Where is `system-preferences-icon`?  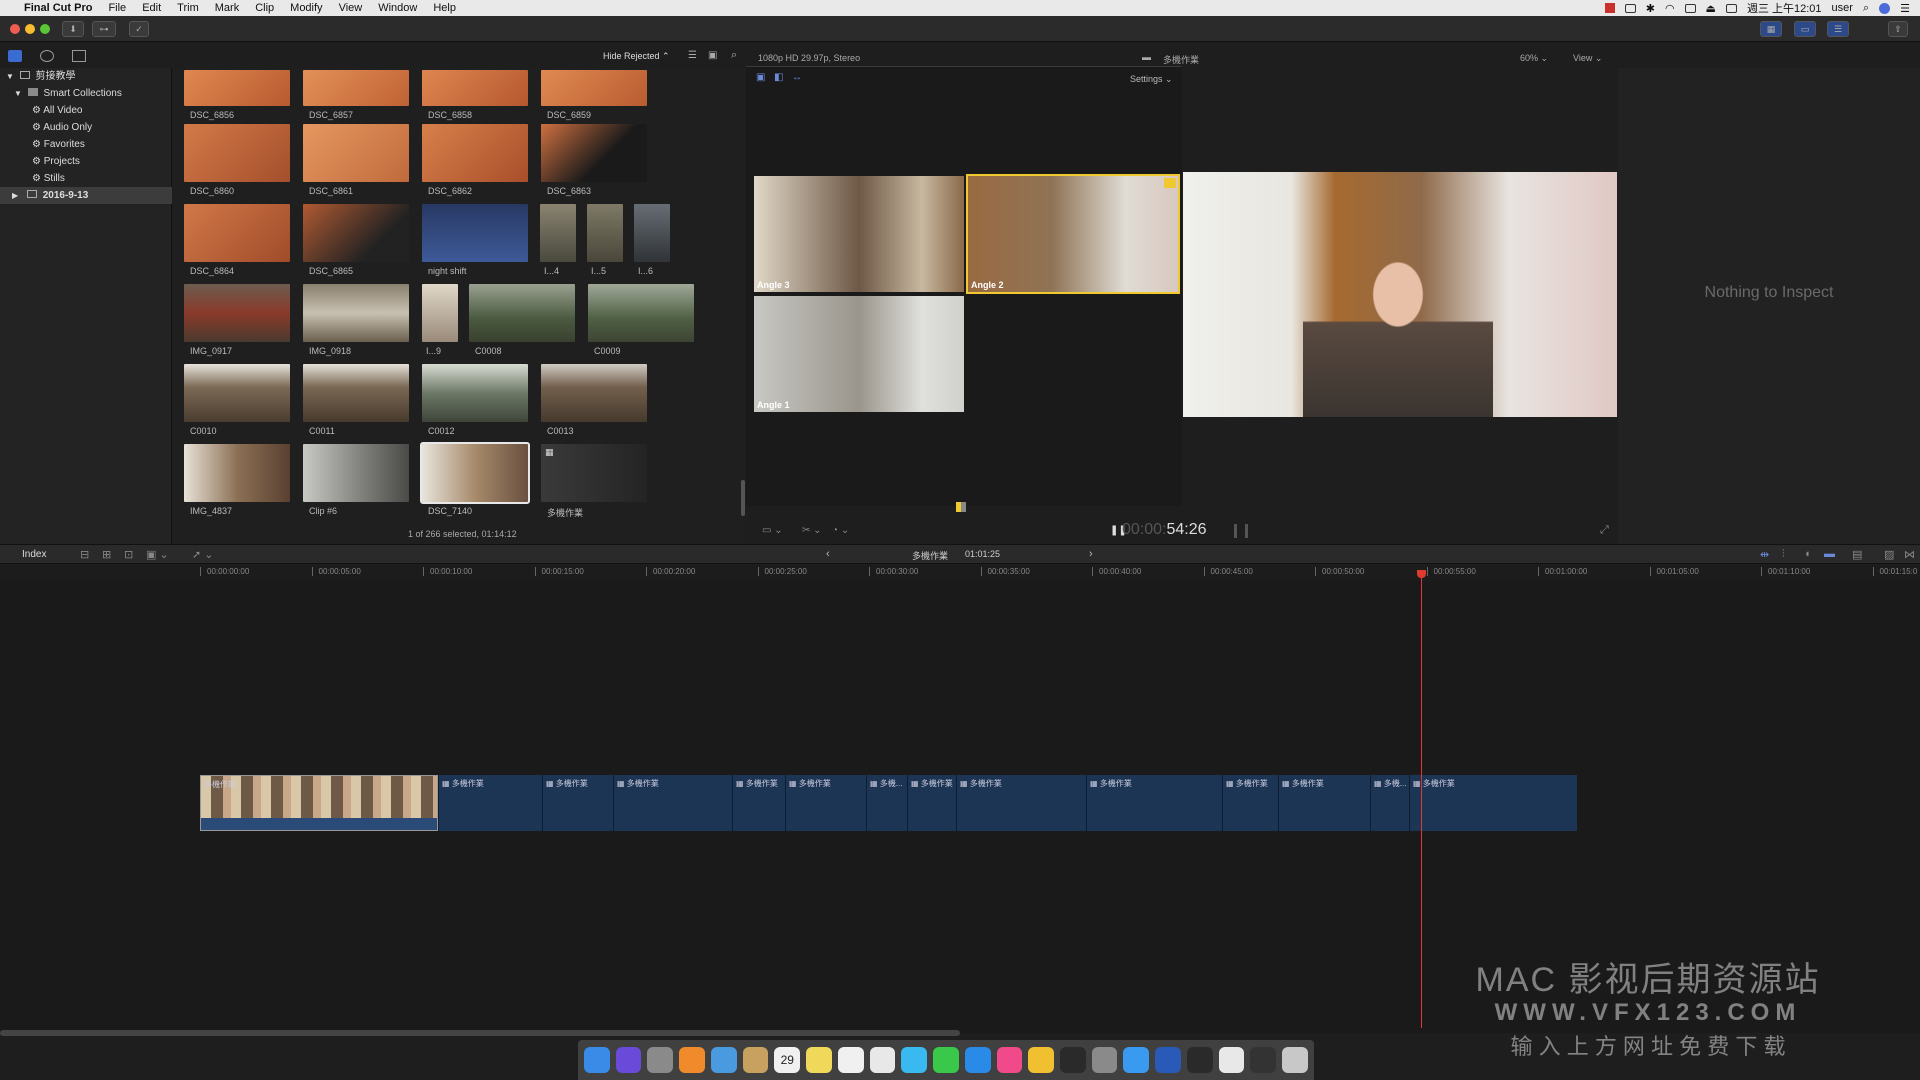 system-preferences-icon is located at coordinates (1104, 1060).